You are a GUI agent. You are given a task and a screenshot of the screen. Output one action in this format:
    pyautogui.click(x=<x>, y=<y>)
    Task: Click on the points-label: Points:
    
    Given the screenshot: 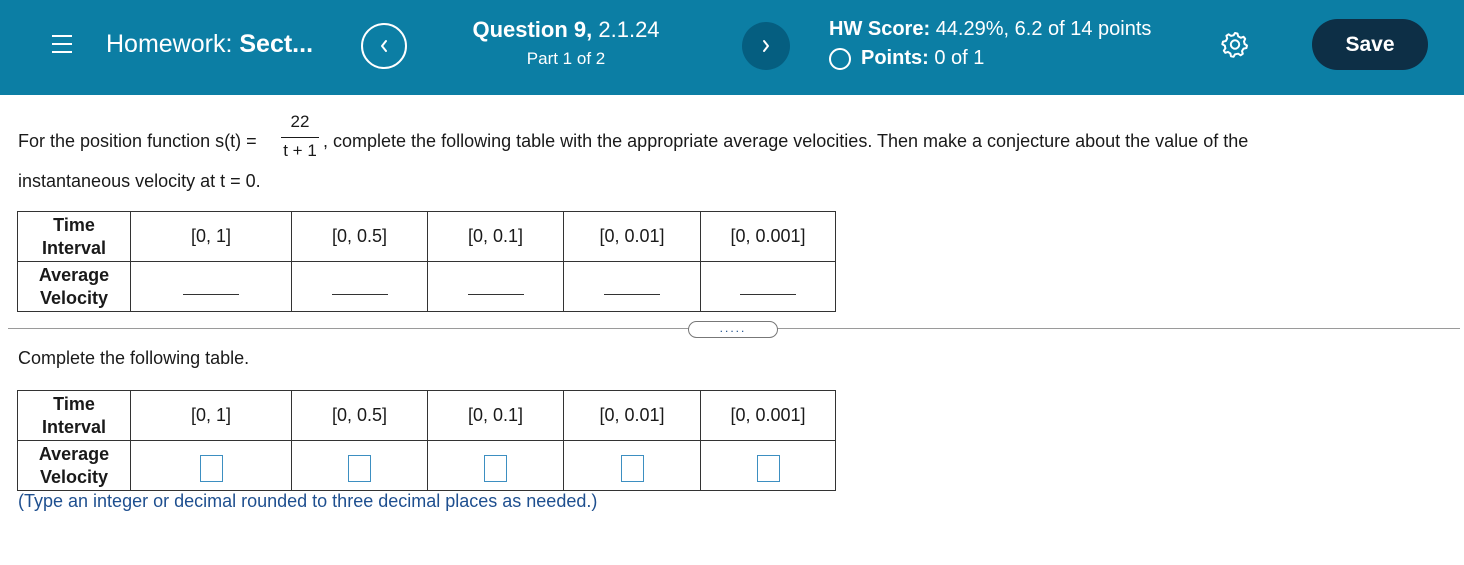 What is the action you would take?
    pyautogui.click(x=895, y=58)
    